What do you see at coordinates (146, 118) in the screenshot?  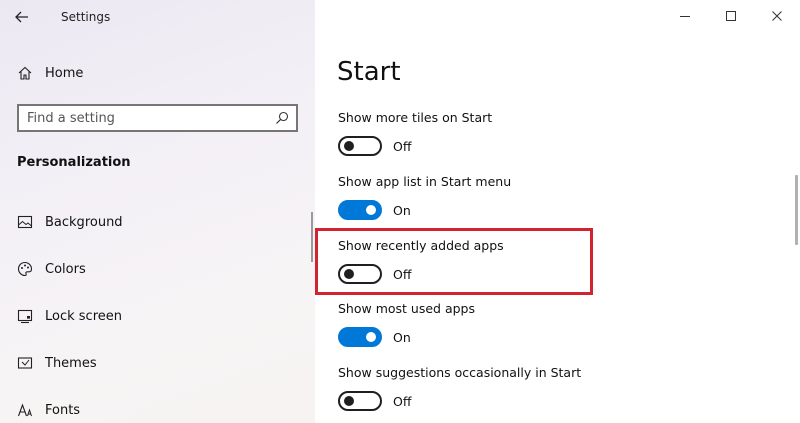 I see `search-input` at bounding box center [146, 118].